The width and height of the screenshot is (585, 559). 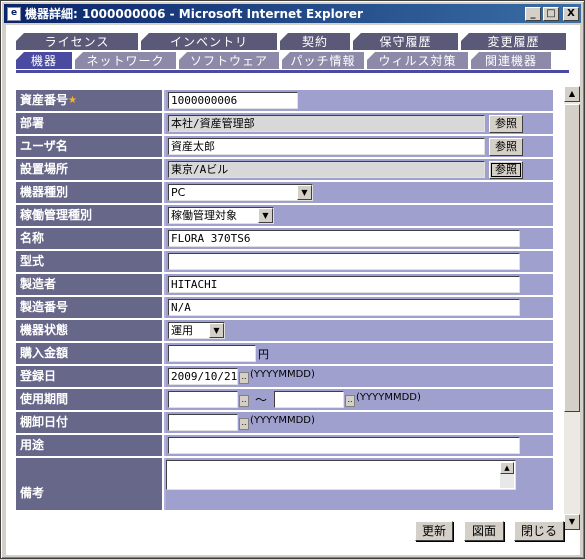 What do you see at coordinates (233, 100) in the screenshot?
I see `asset-no-input: 1000000006` at bounding box center [233, 100].